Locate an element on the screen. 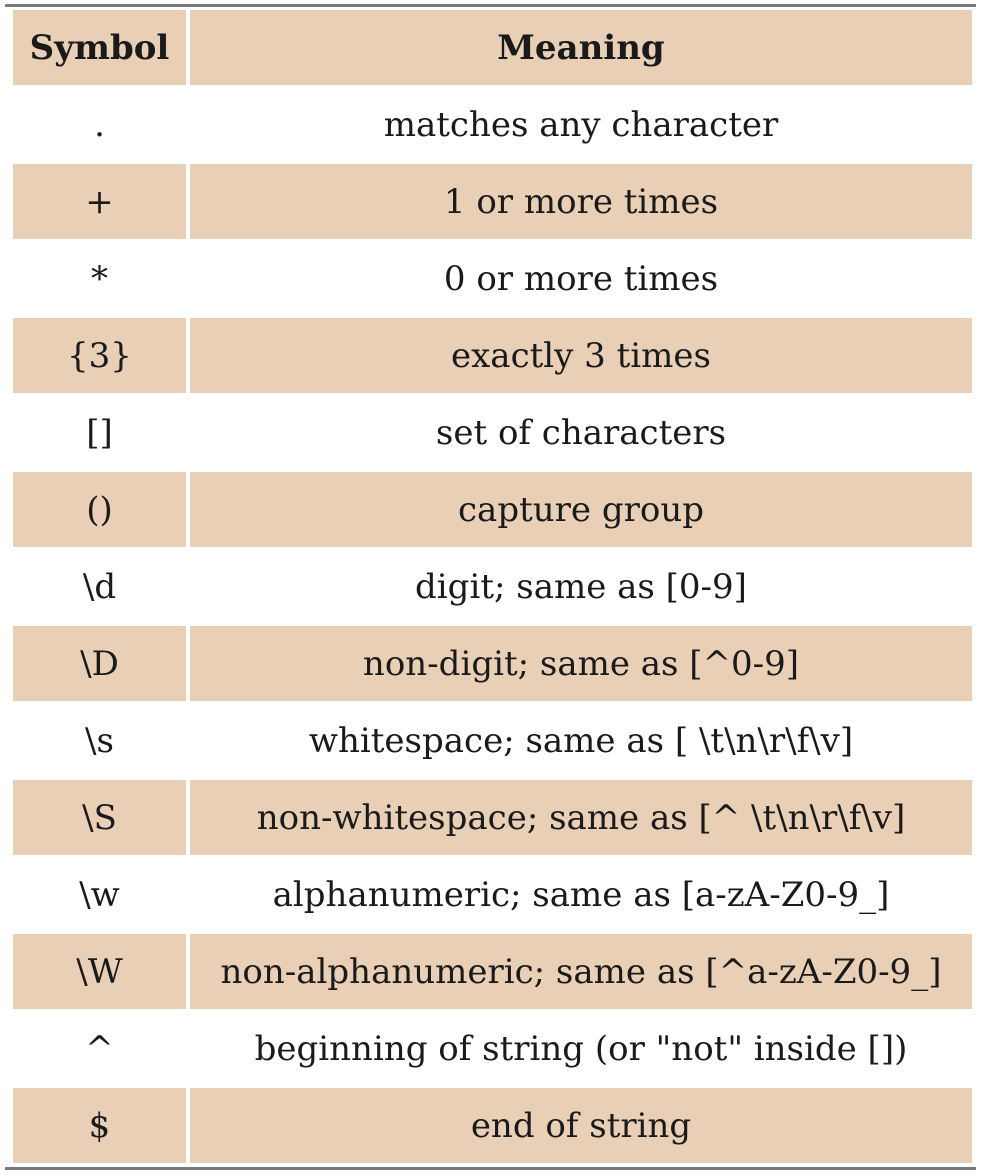  symbol-cell: \S is located at coordinates (99, 817).